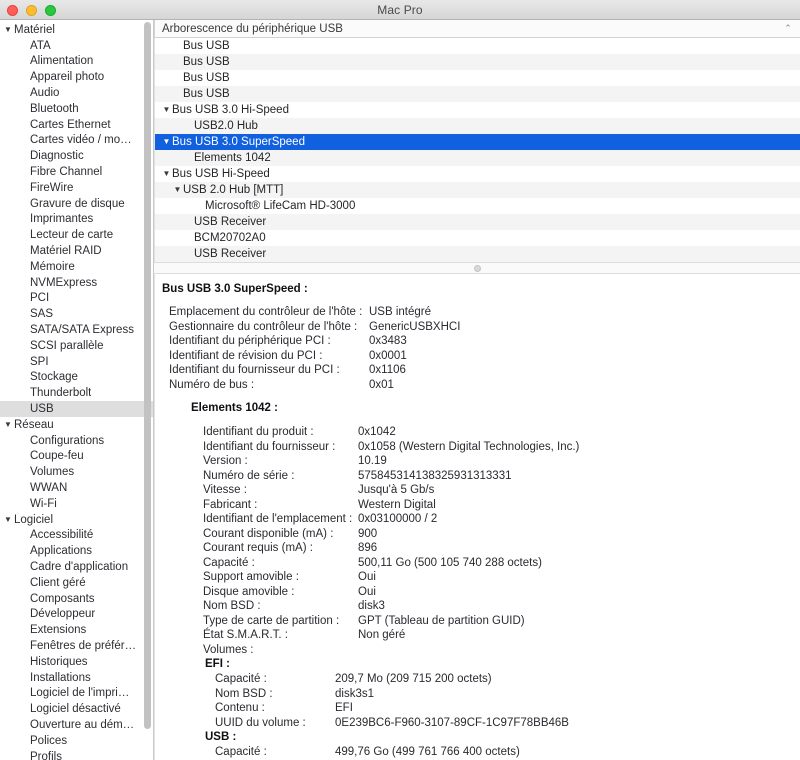  I want to click on sidebar-item-volumes: Volumes, so click(76, 472).